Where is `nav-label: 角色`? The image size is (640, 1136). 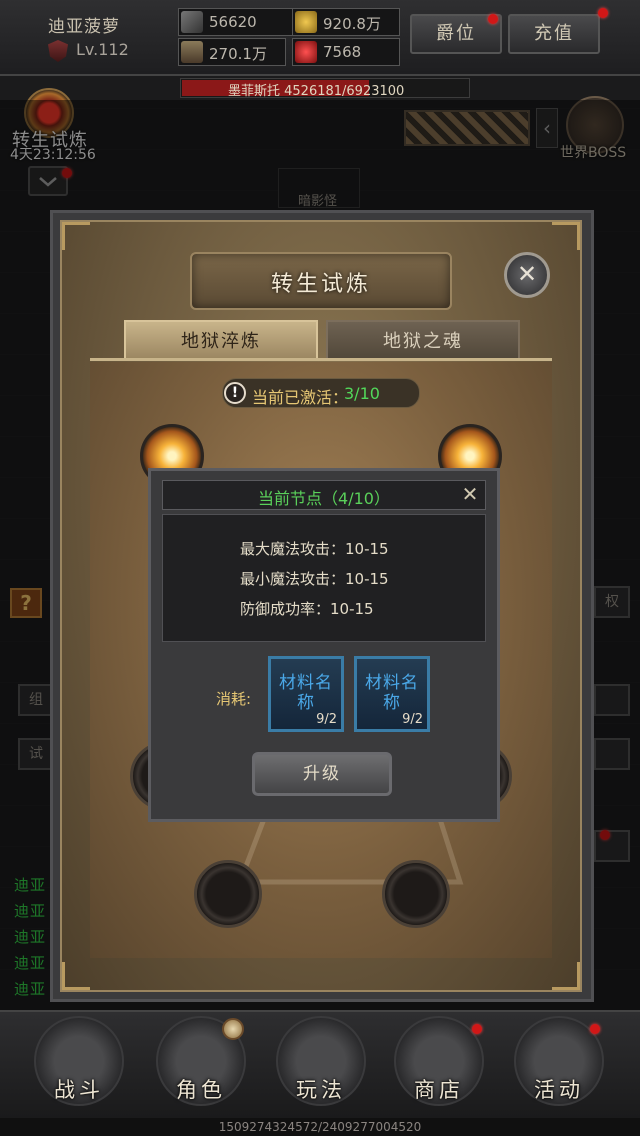 nav-label: 角色 is located at coordinates (201, 1090).